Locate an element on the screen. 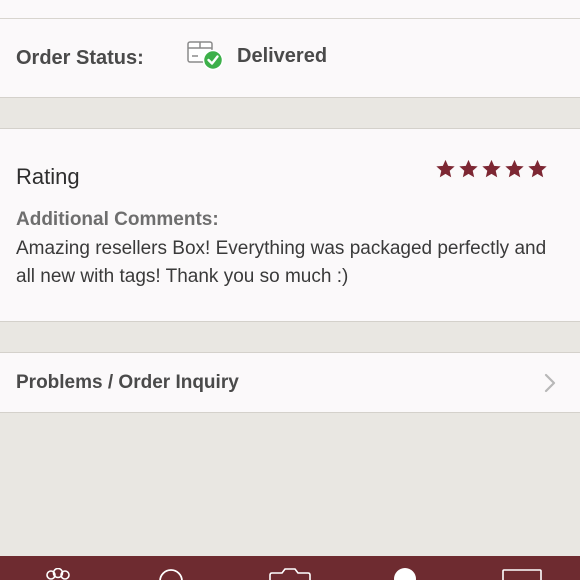 The height and width of the screenshot is (580, 580). additional-comments-heading: Additional Comments: is located at coordinates (117, 219).